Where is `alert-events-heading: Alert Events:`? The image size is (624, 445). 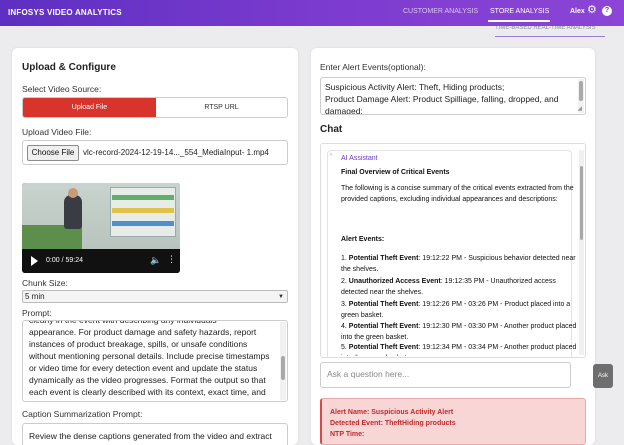
alert-events-heading: Alert Events: is located at coordinates (363, 239).